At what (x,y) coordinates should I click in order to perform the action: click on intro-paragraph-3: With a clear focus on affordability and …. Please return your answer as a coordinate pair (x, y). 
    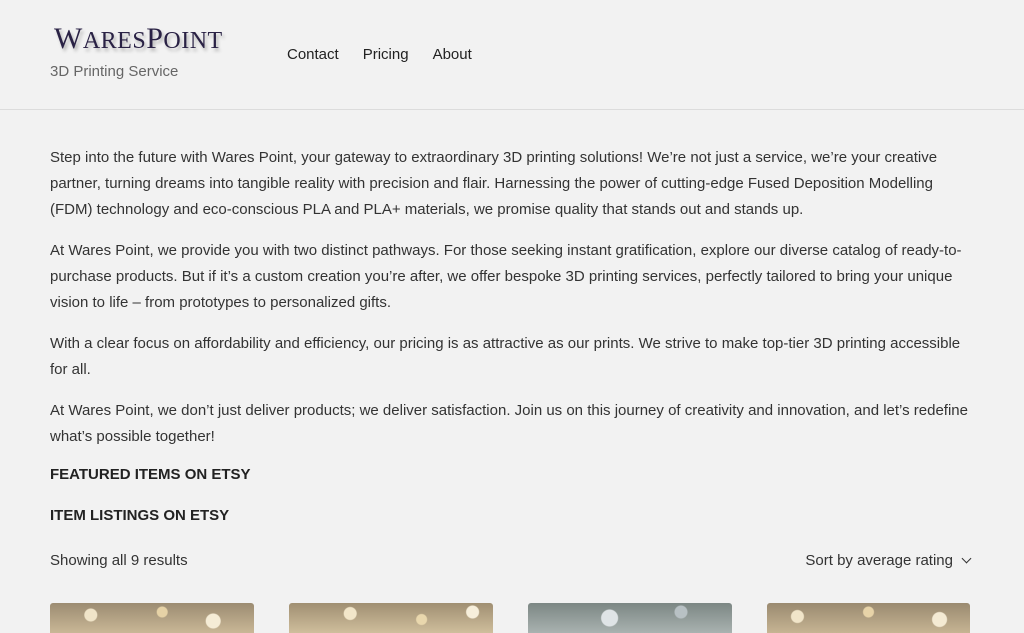
    Looking at the image, I should click on (505, 356).